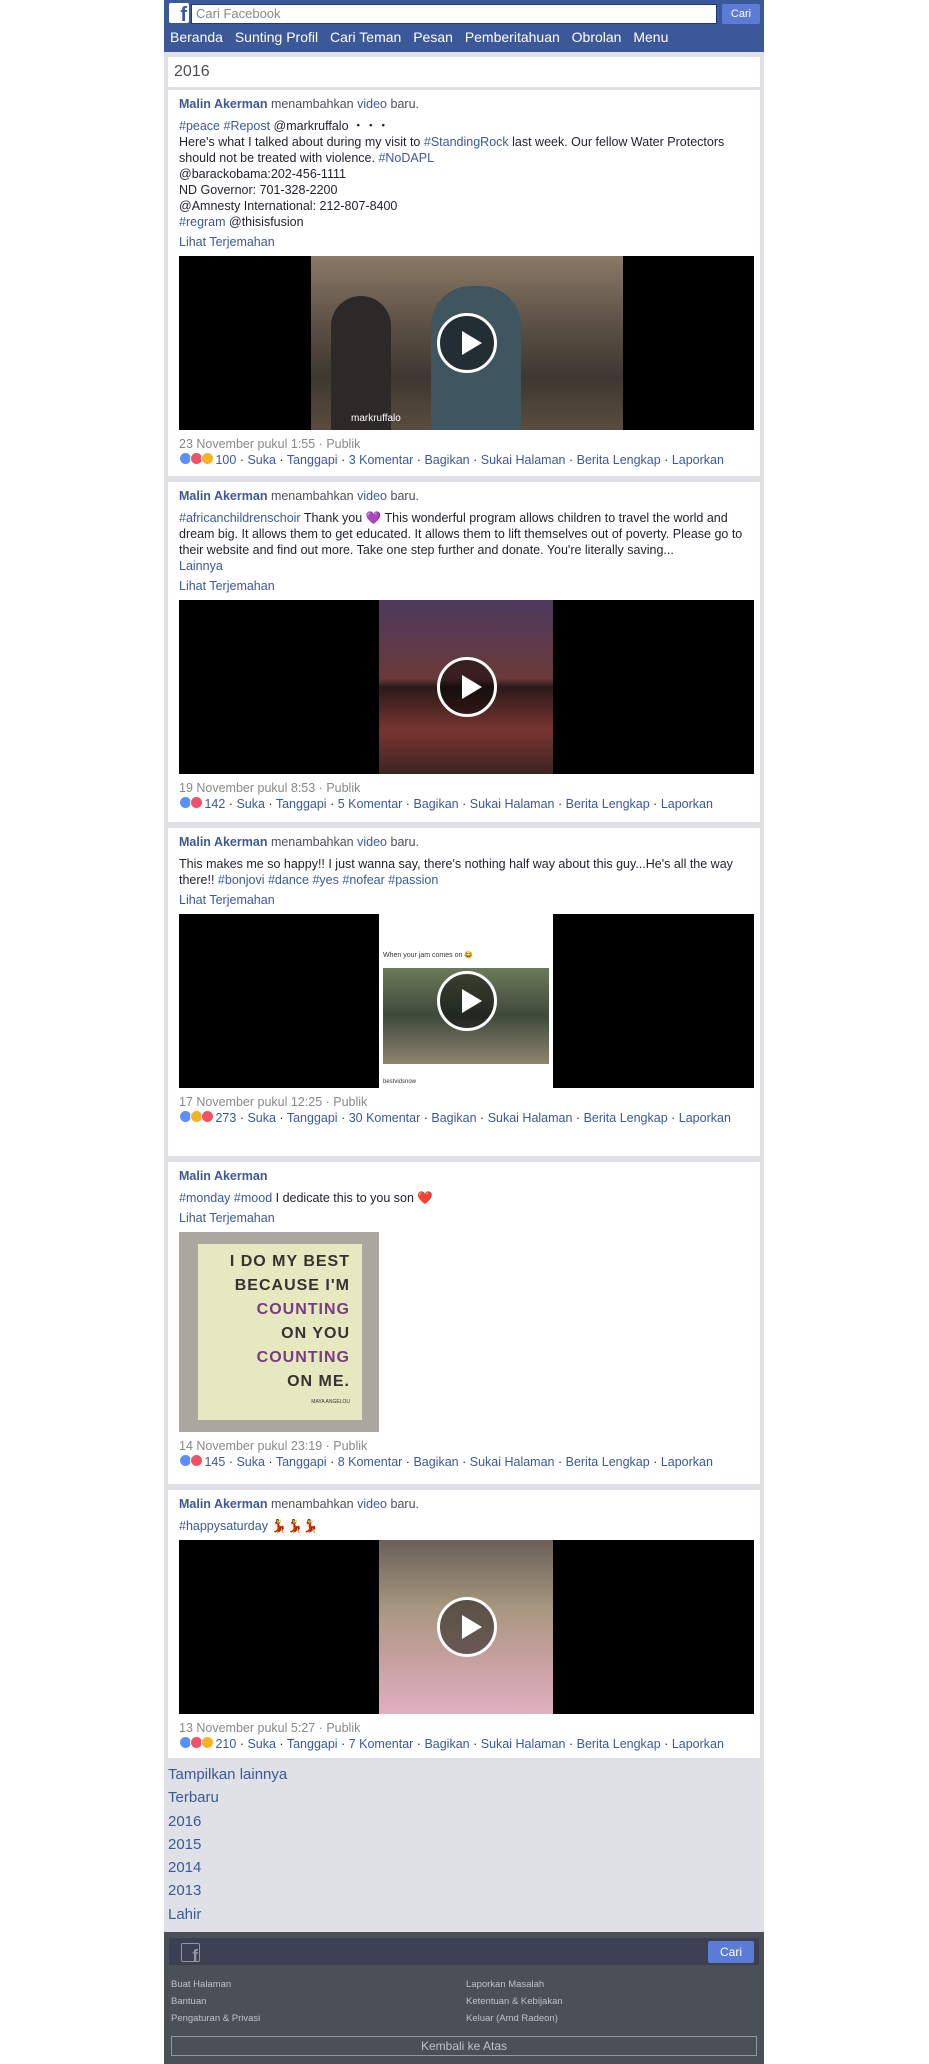 This screenshot has width=929, height=2064. What do you see at coordinates (406, 158) in the screenshot?
I see `hashtag: #NoDAPL` at bounding box center [406, 158].